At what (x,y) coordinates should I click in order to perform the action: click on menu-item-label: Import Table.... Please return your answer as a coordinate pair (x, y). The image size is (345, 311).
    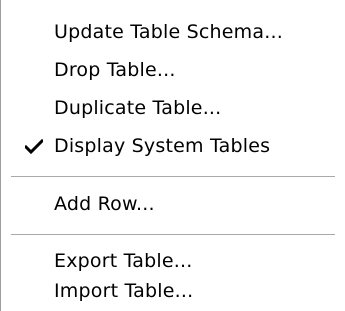
    Looking at the image, I should click on (124, 291).